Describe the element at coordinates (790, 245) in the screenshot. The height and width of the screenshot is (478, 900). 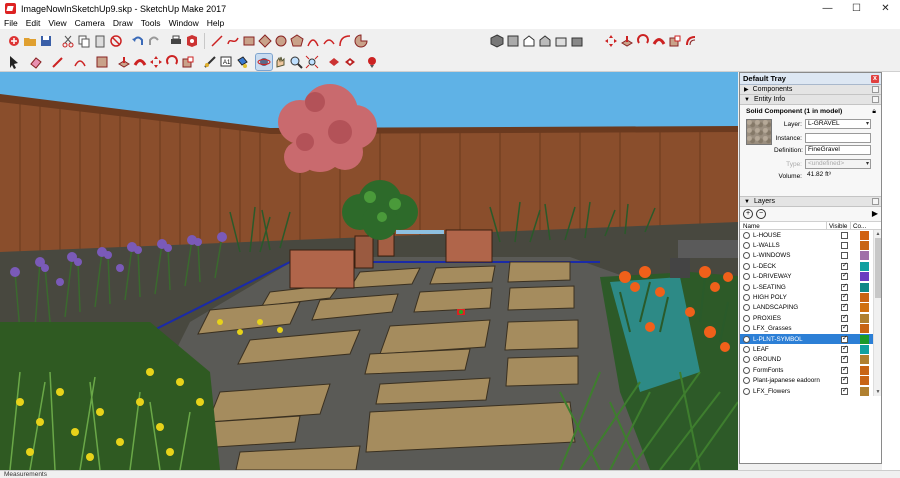
I see `layer-name: L-WALLS` at that location.